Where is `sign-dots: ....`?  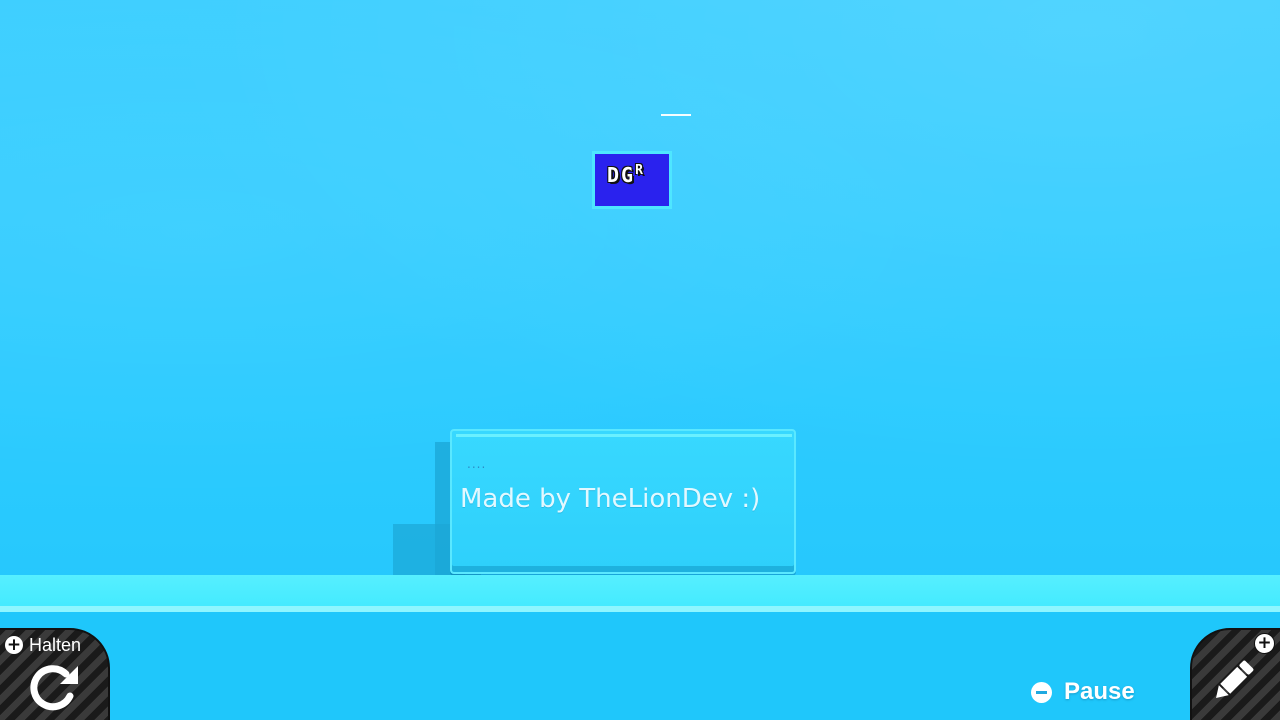
sign-dots: .... is located at coordinates (477, 464).